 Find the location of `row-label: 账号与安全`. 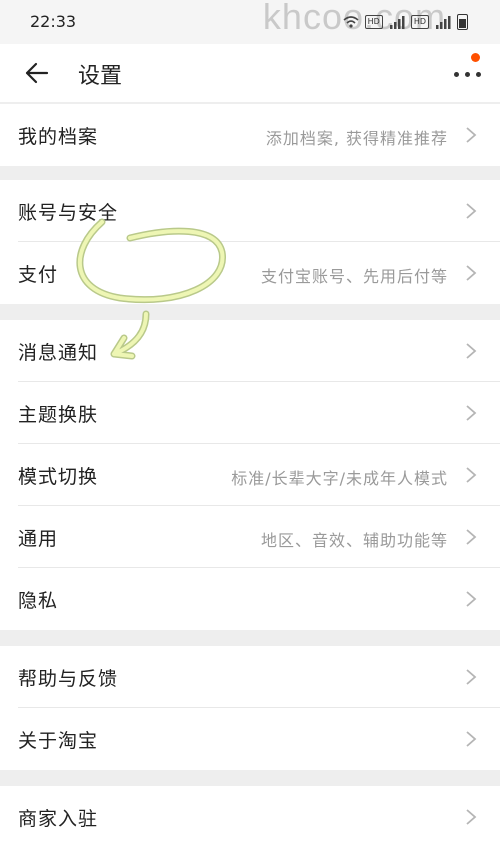

row-label: 账号与安全 is located at coordinates (68, 213).